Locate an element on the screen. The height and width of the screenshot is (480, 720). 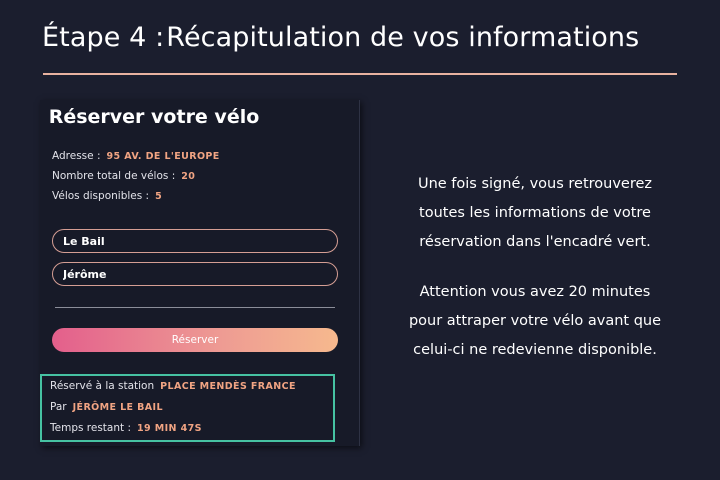
form-title: Réserver votre vélo is located at coordinates (154, 117).